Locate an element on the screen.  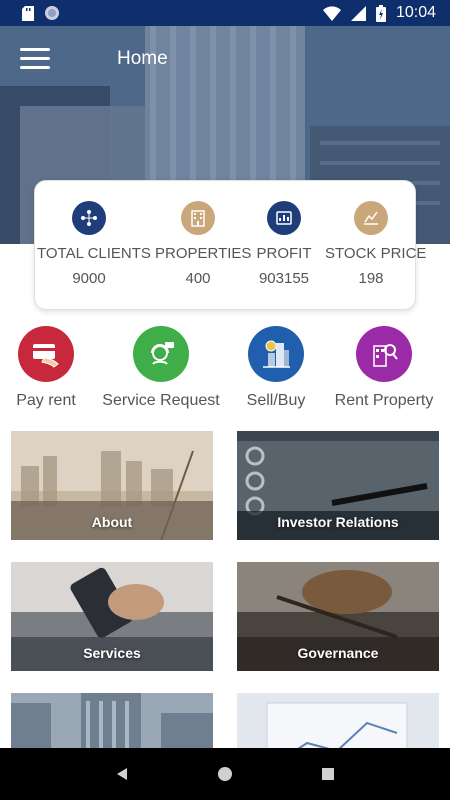
support-agent-icon is located at coordinates (161, 354).